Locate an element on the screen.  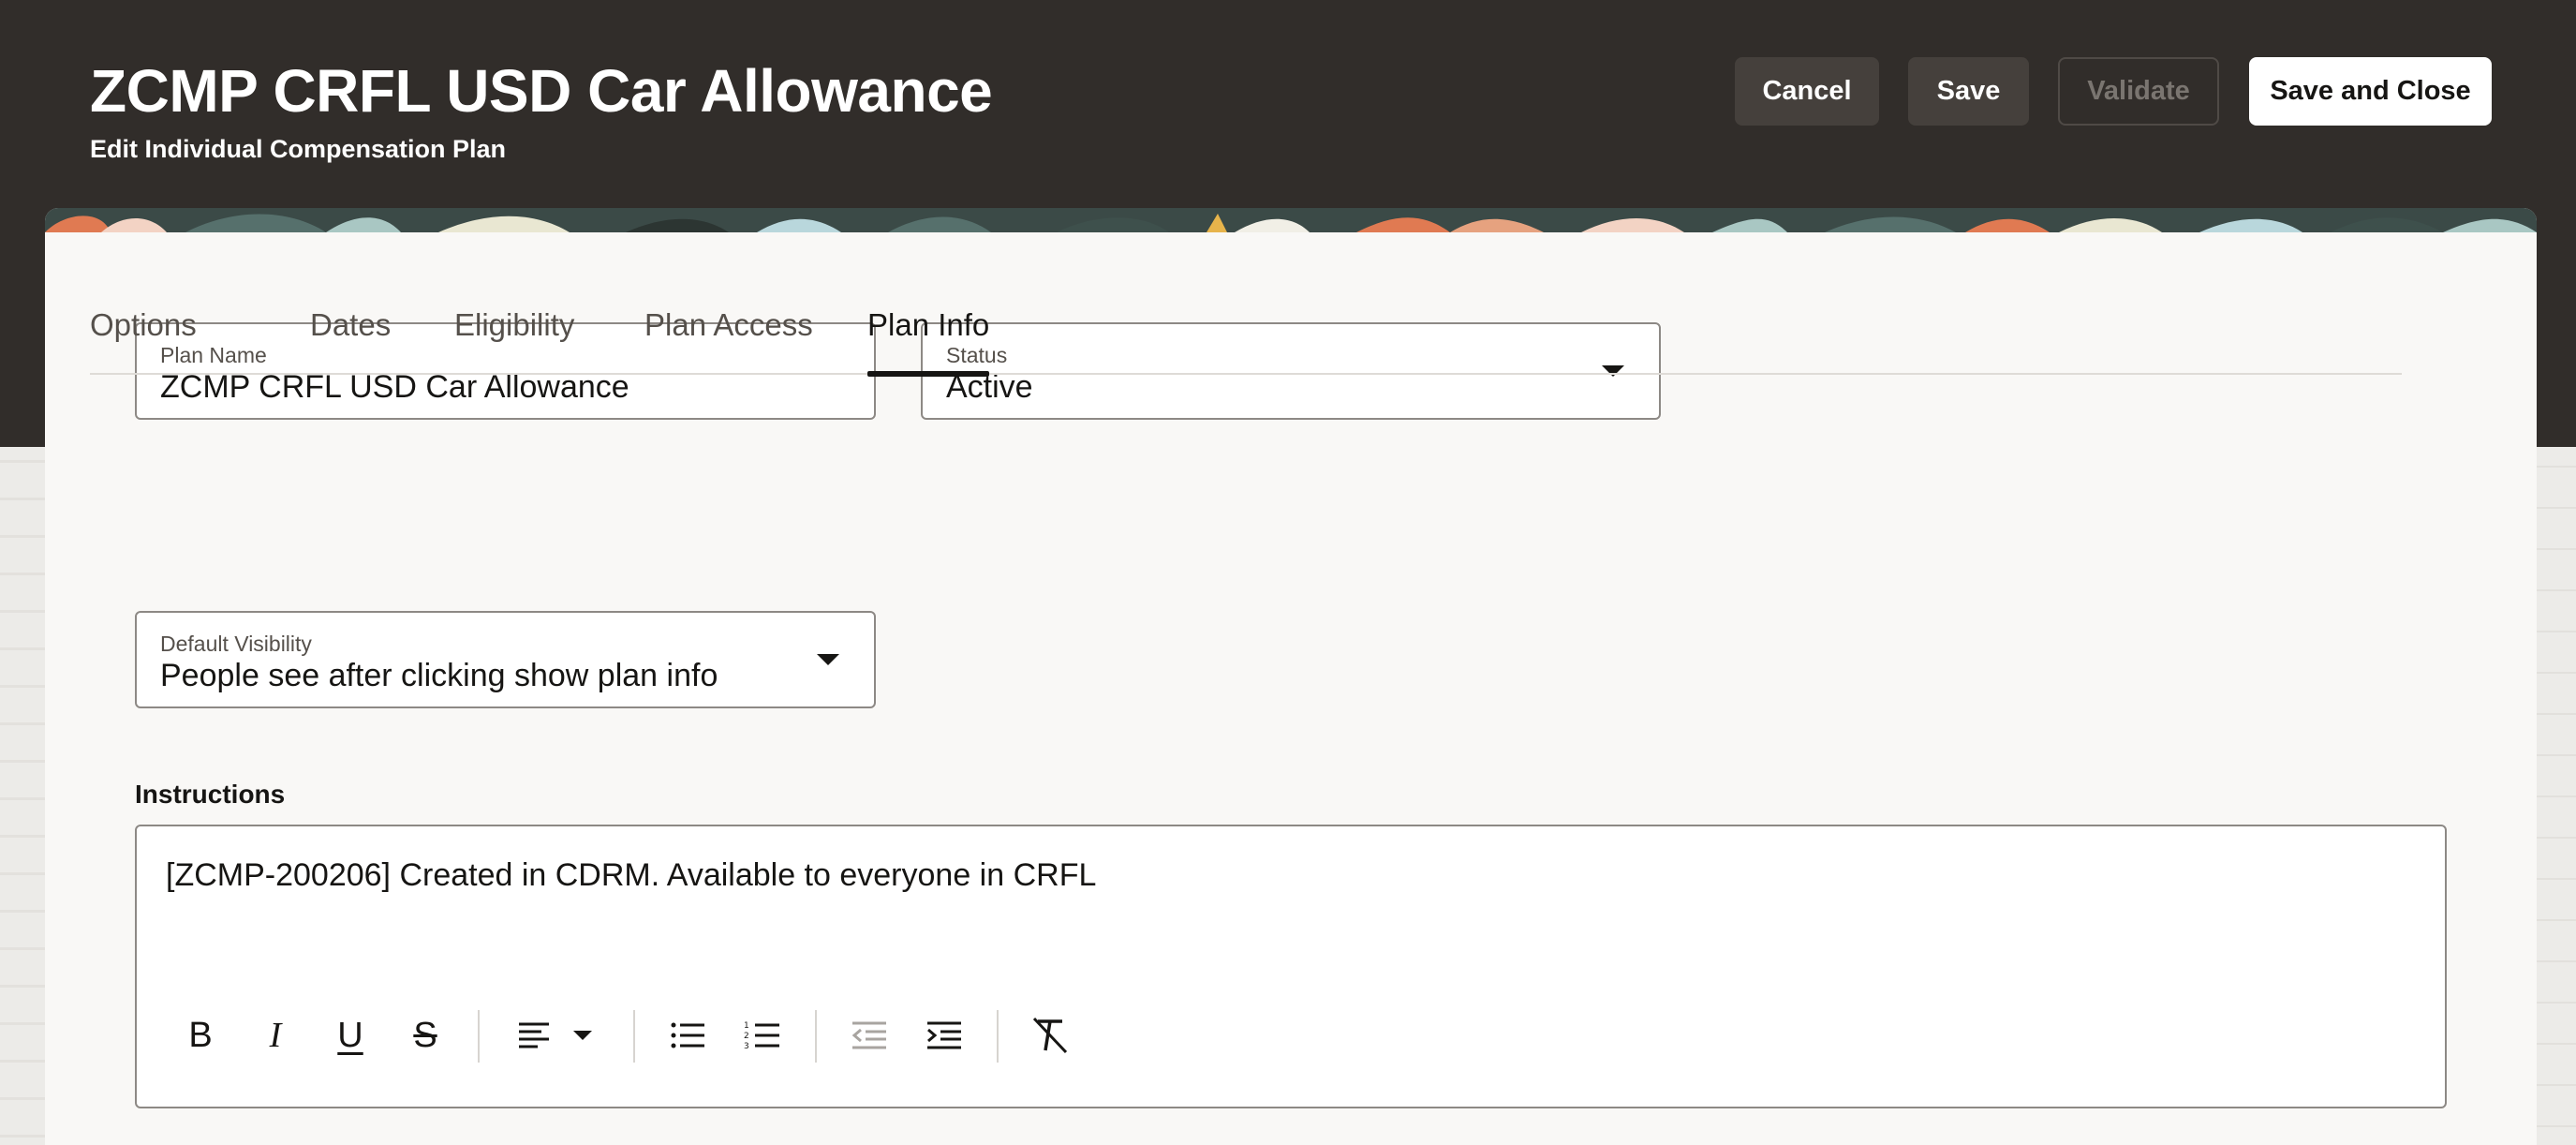
underline-icon-glyph: U is located at coordinates (350, 1035).